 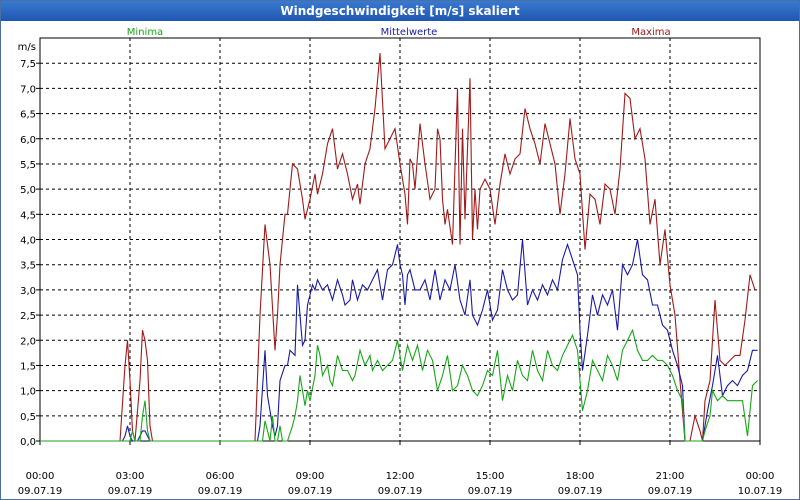 I want to click on y-tick-label: 6,0, so click(x=28, y=140).